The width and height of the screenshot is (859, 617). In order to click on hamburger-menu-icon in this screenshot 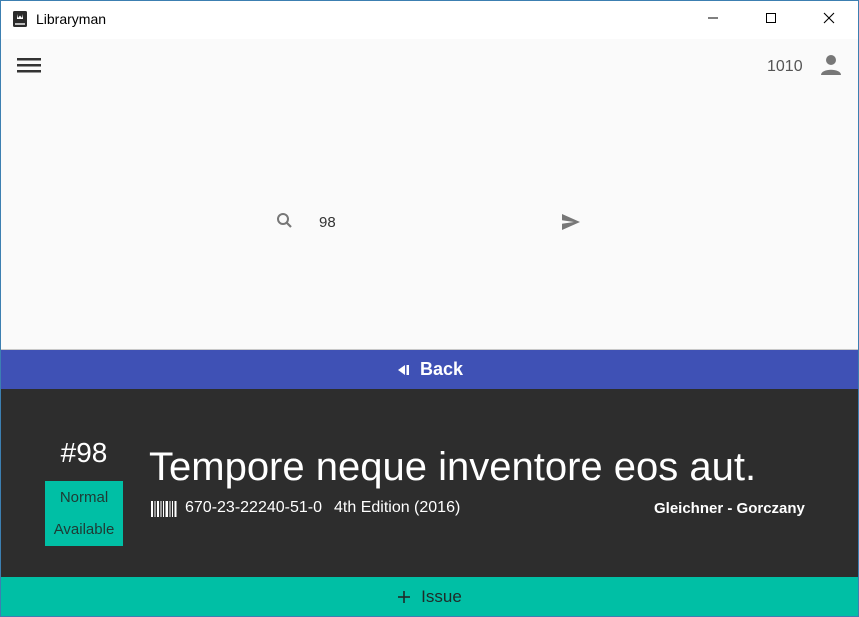, I will do `click(29, 67)`.